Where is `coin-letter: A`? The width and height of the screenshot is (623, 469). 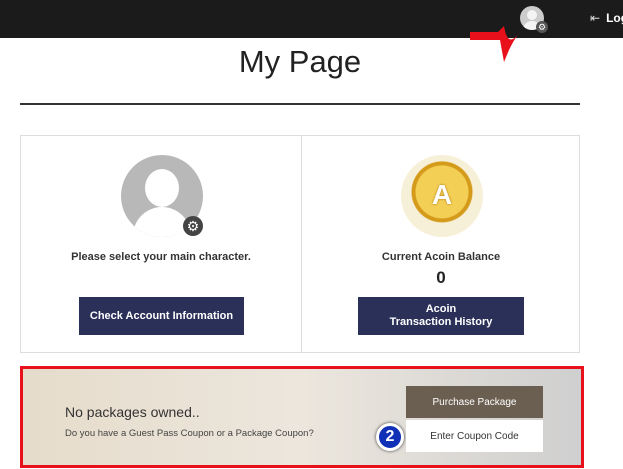 coin-letter: A is located at coordinates (442, 194).